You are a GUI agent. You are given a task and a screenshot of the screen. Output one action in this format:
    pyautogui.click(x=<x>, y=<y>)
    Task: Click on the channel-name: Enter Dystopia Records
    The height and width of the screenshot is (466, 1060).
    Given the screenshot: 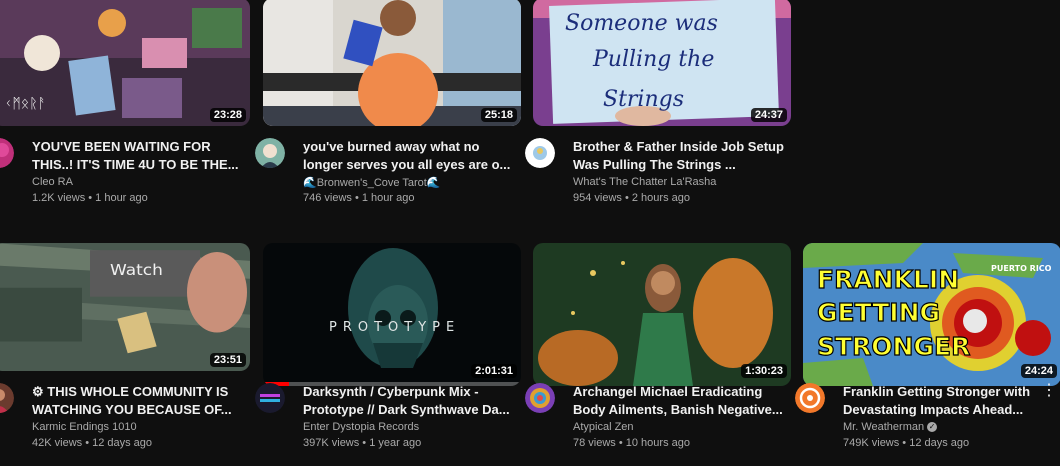 What is the action you would take?
    pyautogui.click(x=409, y=427)
    